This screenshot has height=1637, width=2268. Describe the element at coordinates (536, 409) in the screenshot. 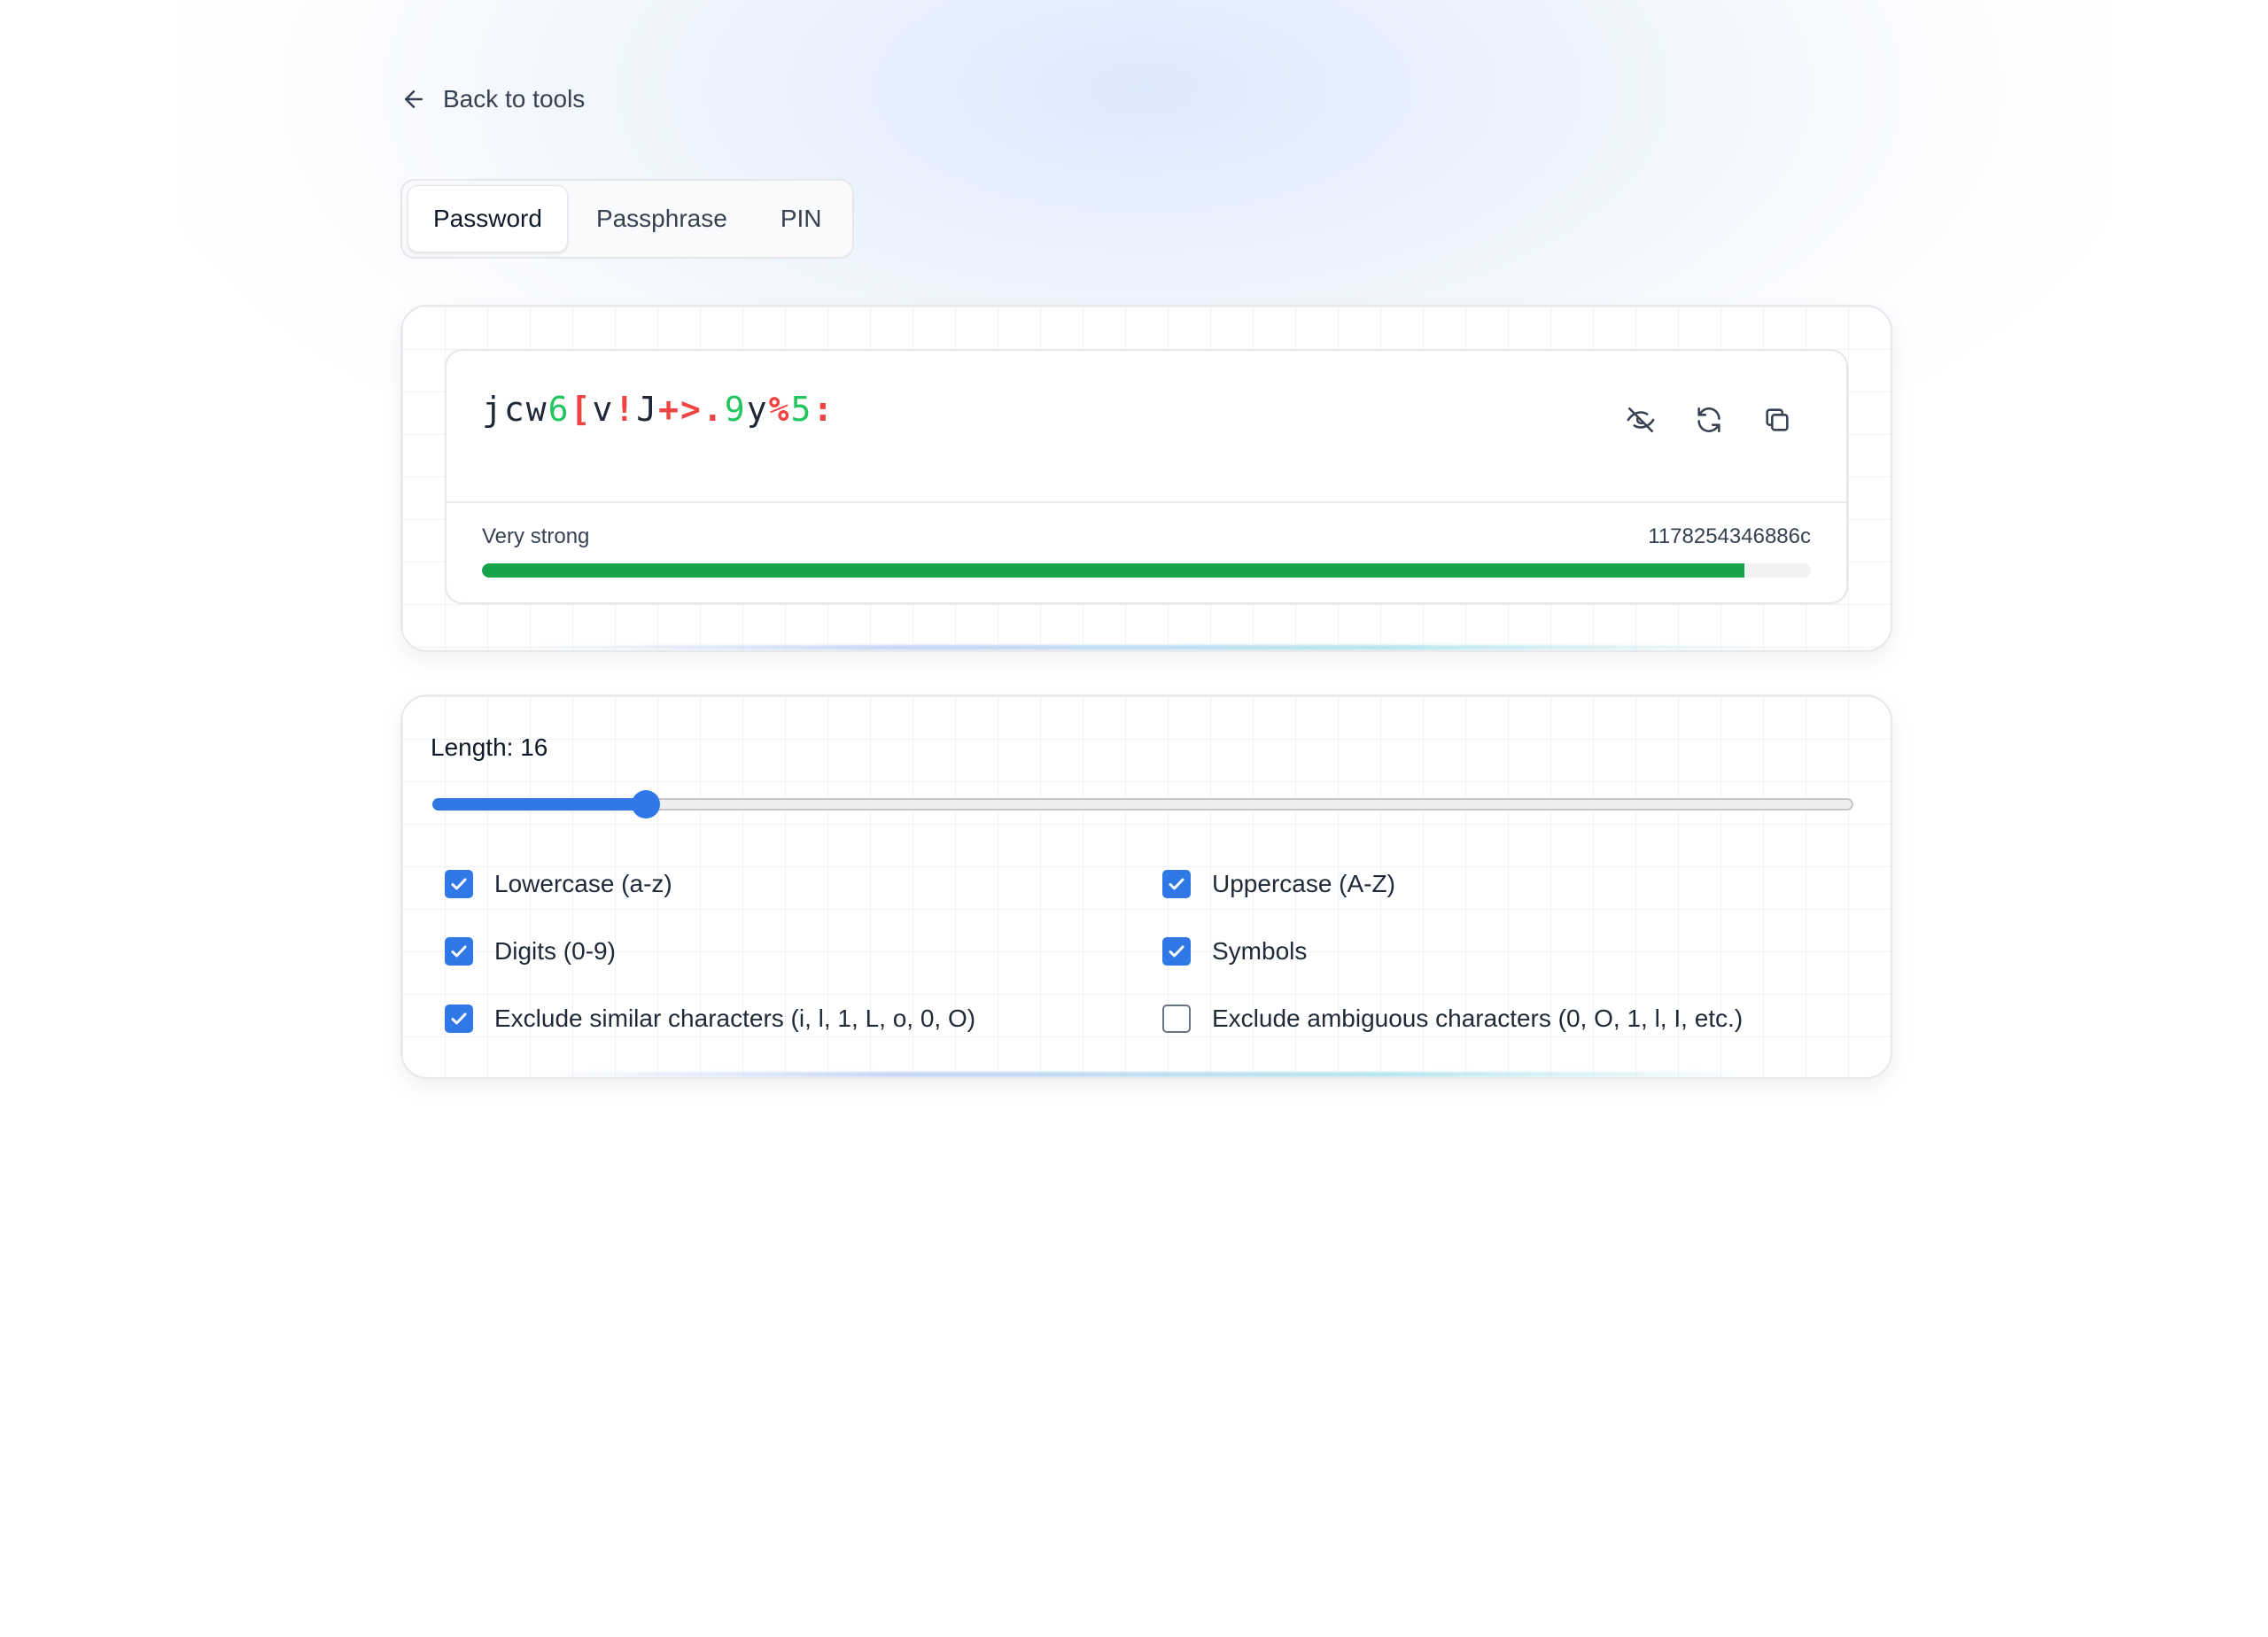

I see `password-char: w` at that location.